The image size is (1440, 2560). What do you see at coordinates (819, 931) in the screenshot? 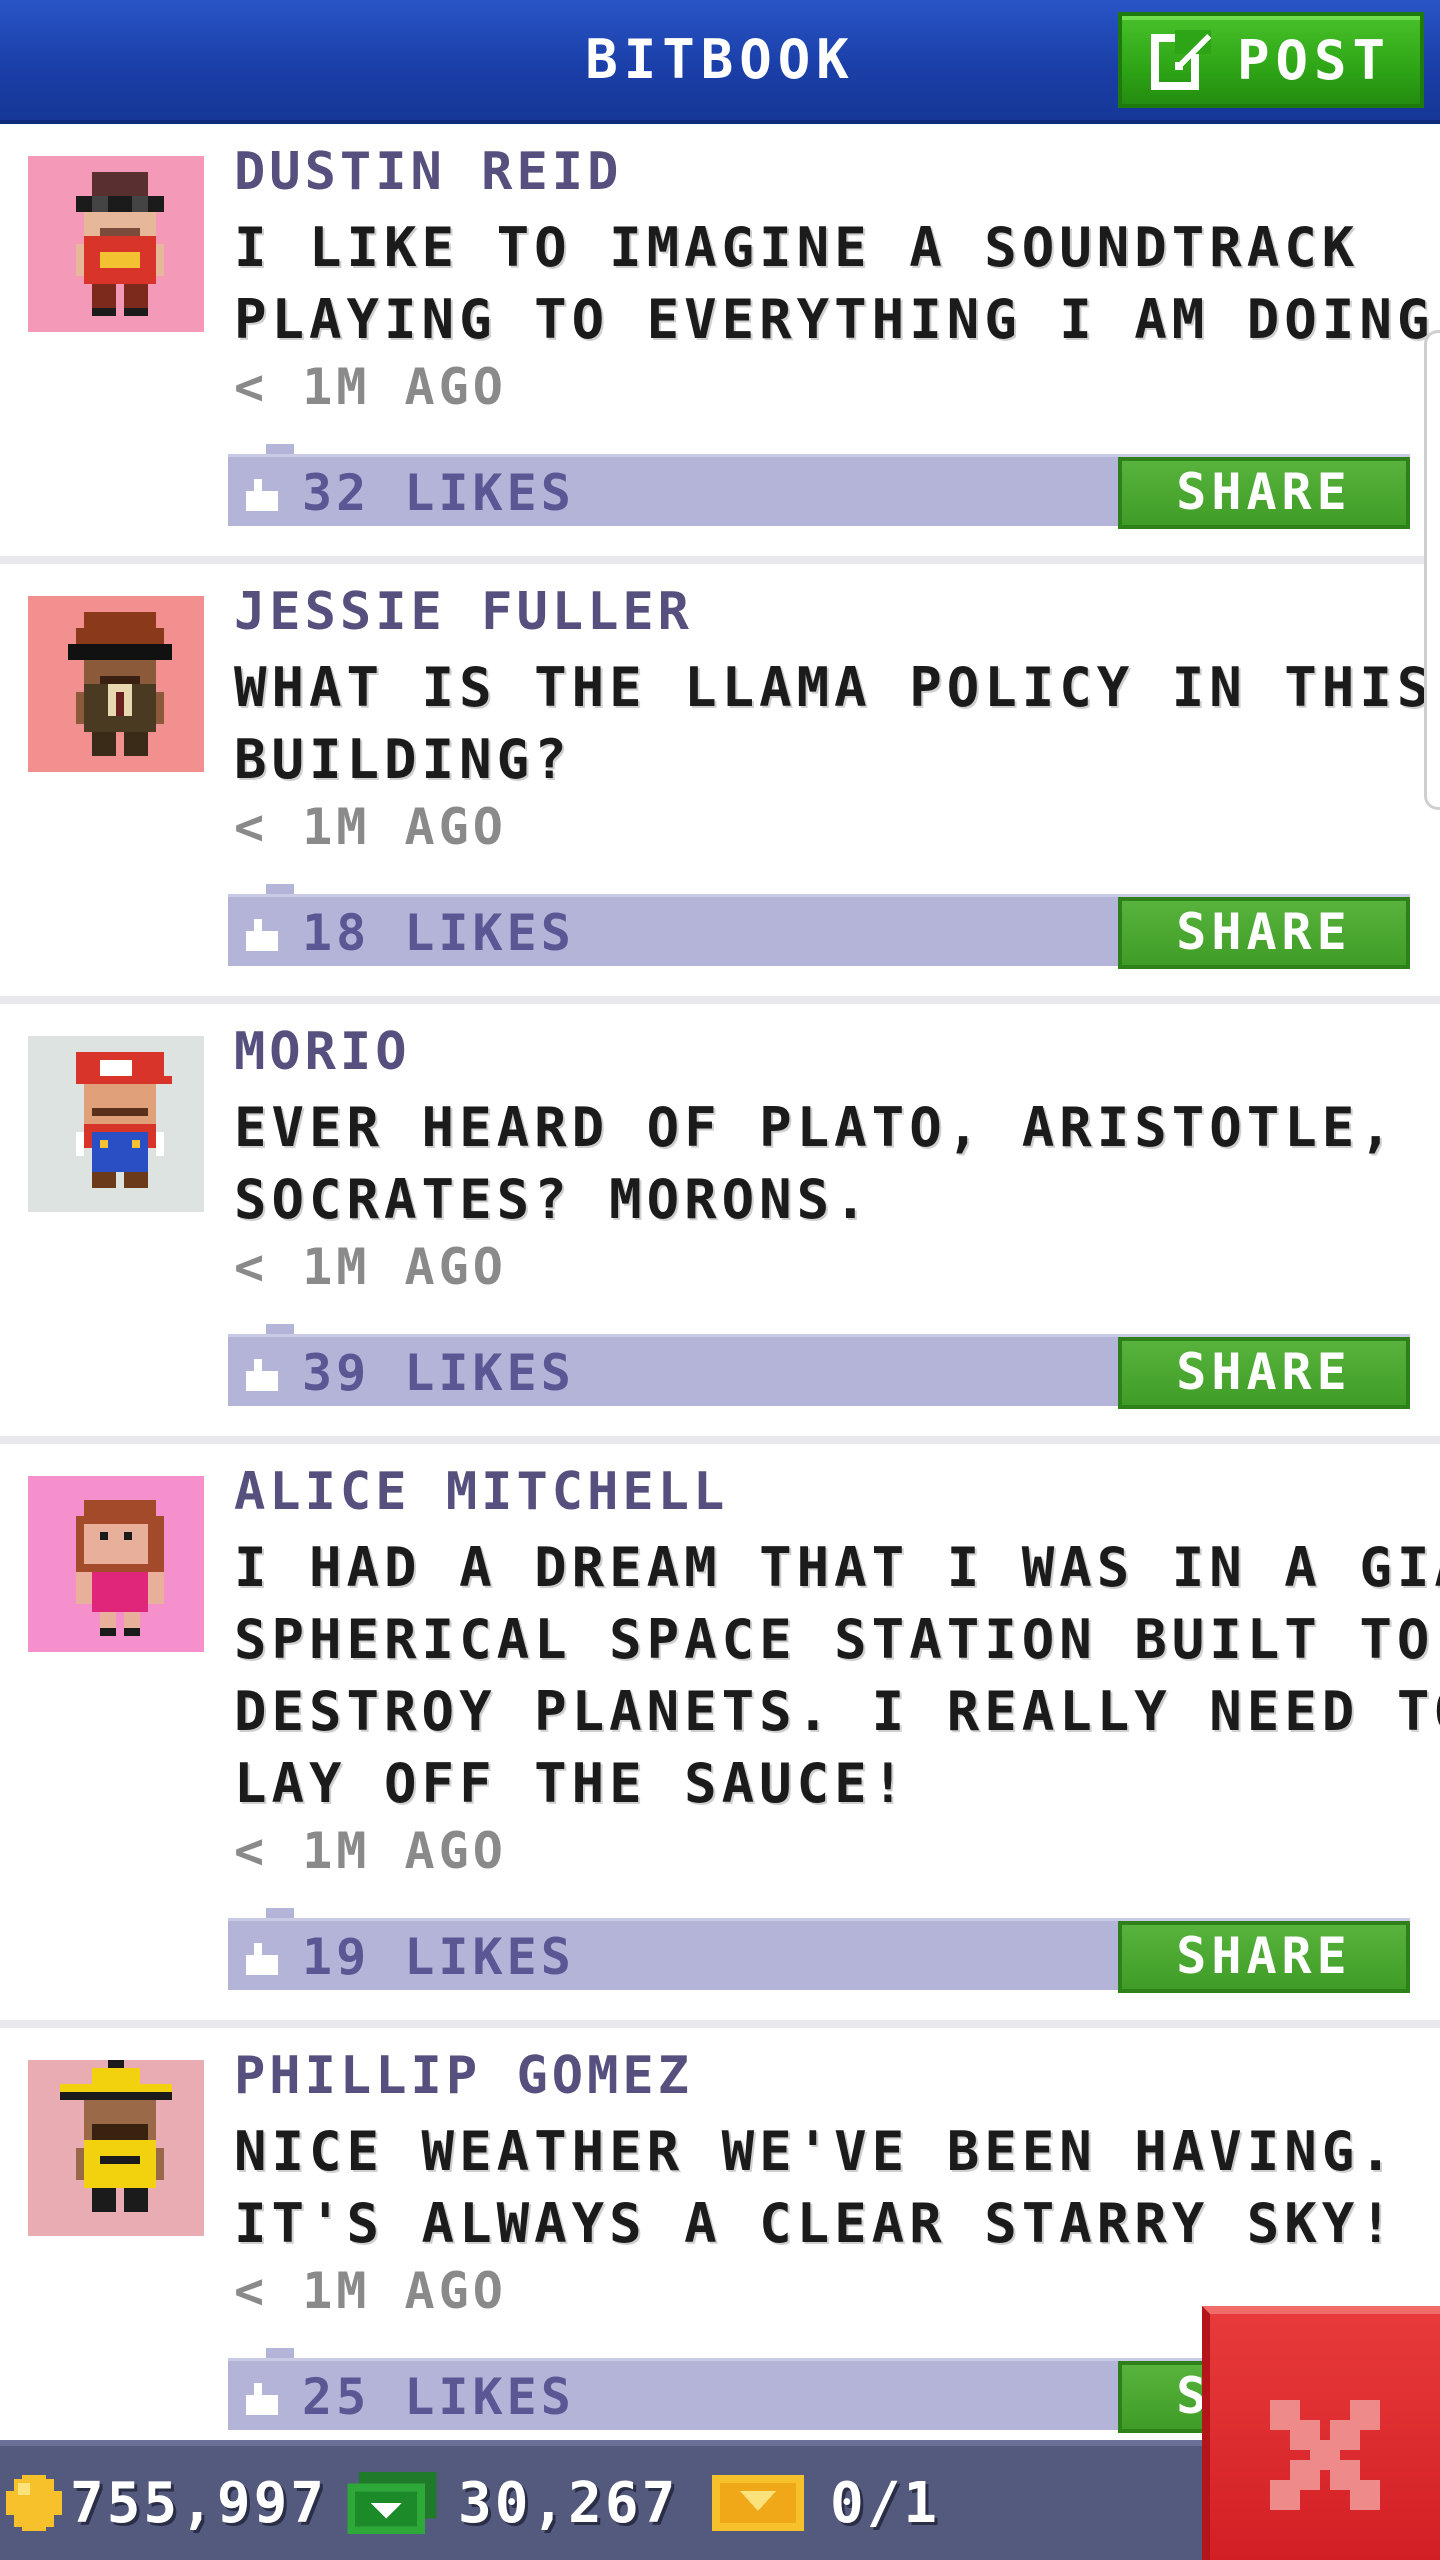
I see `like-bar: 18 LIKES SHARE` at bounding box center [819, 931].